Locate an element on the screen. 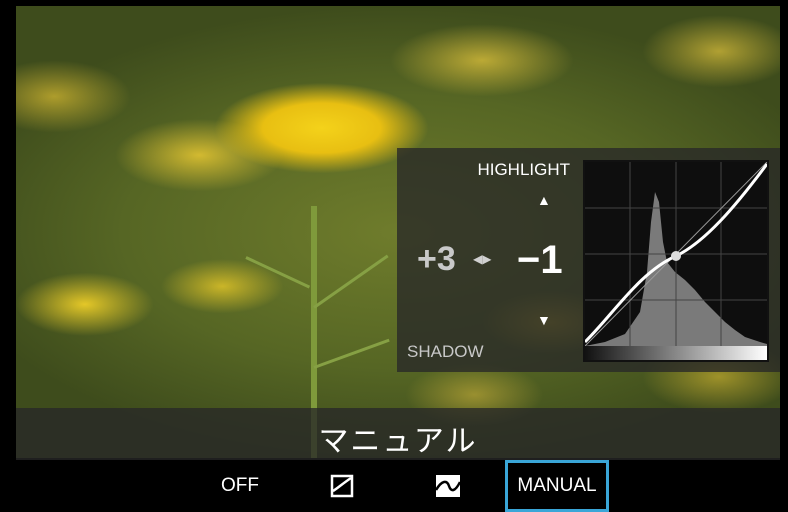 The image size is (788, 512). square-curve-icon-svg is located at coordinates (342, 486).